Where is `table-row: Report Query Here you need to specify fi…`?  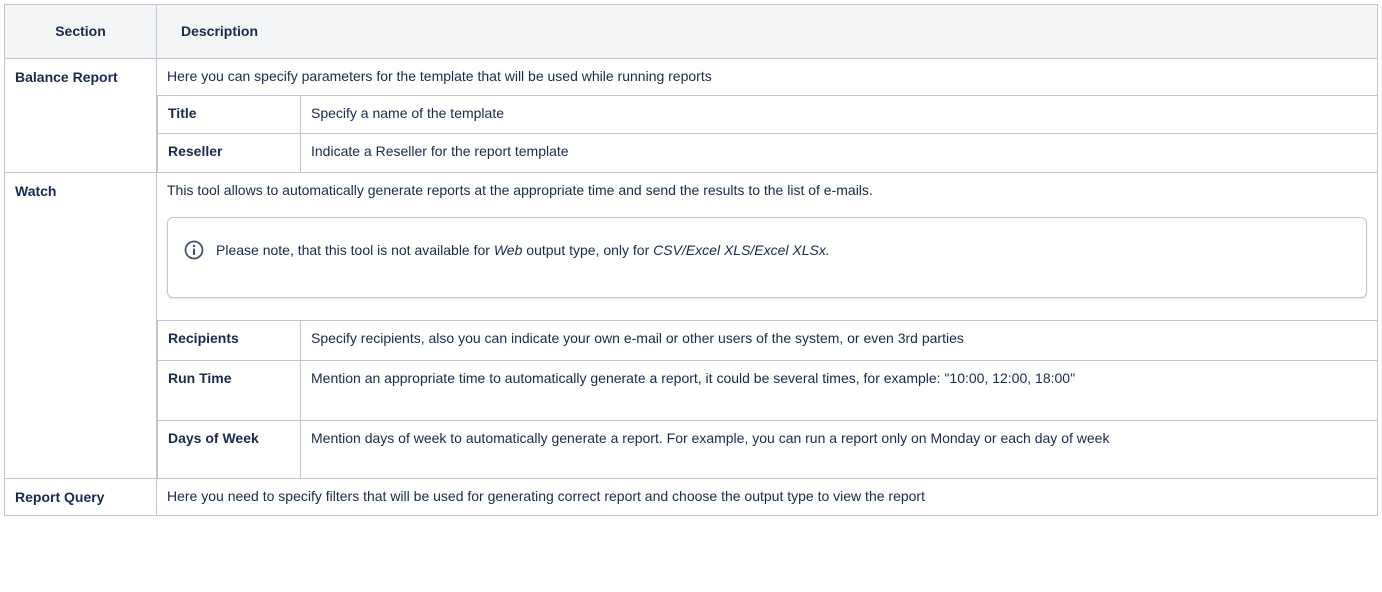 table-row: Report Query Here you need to specify fi… is located at coordinates (691, 497).